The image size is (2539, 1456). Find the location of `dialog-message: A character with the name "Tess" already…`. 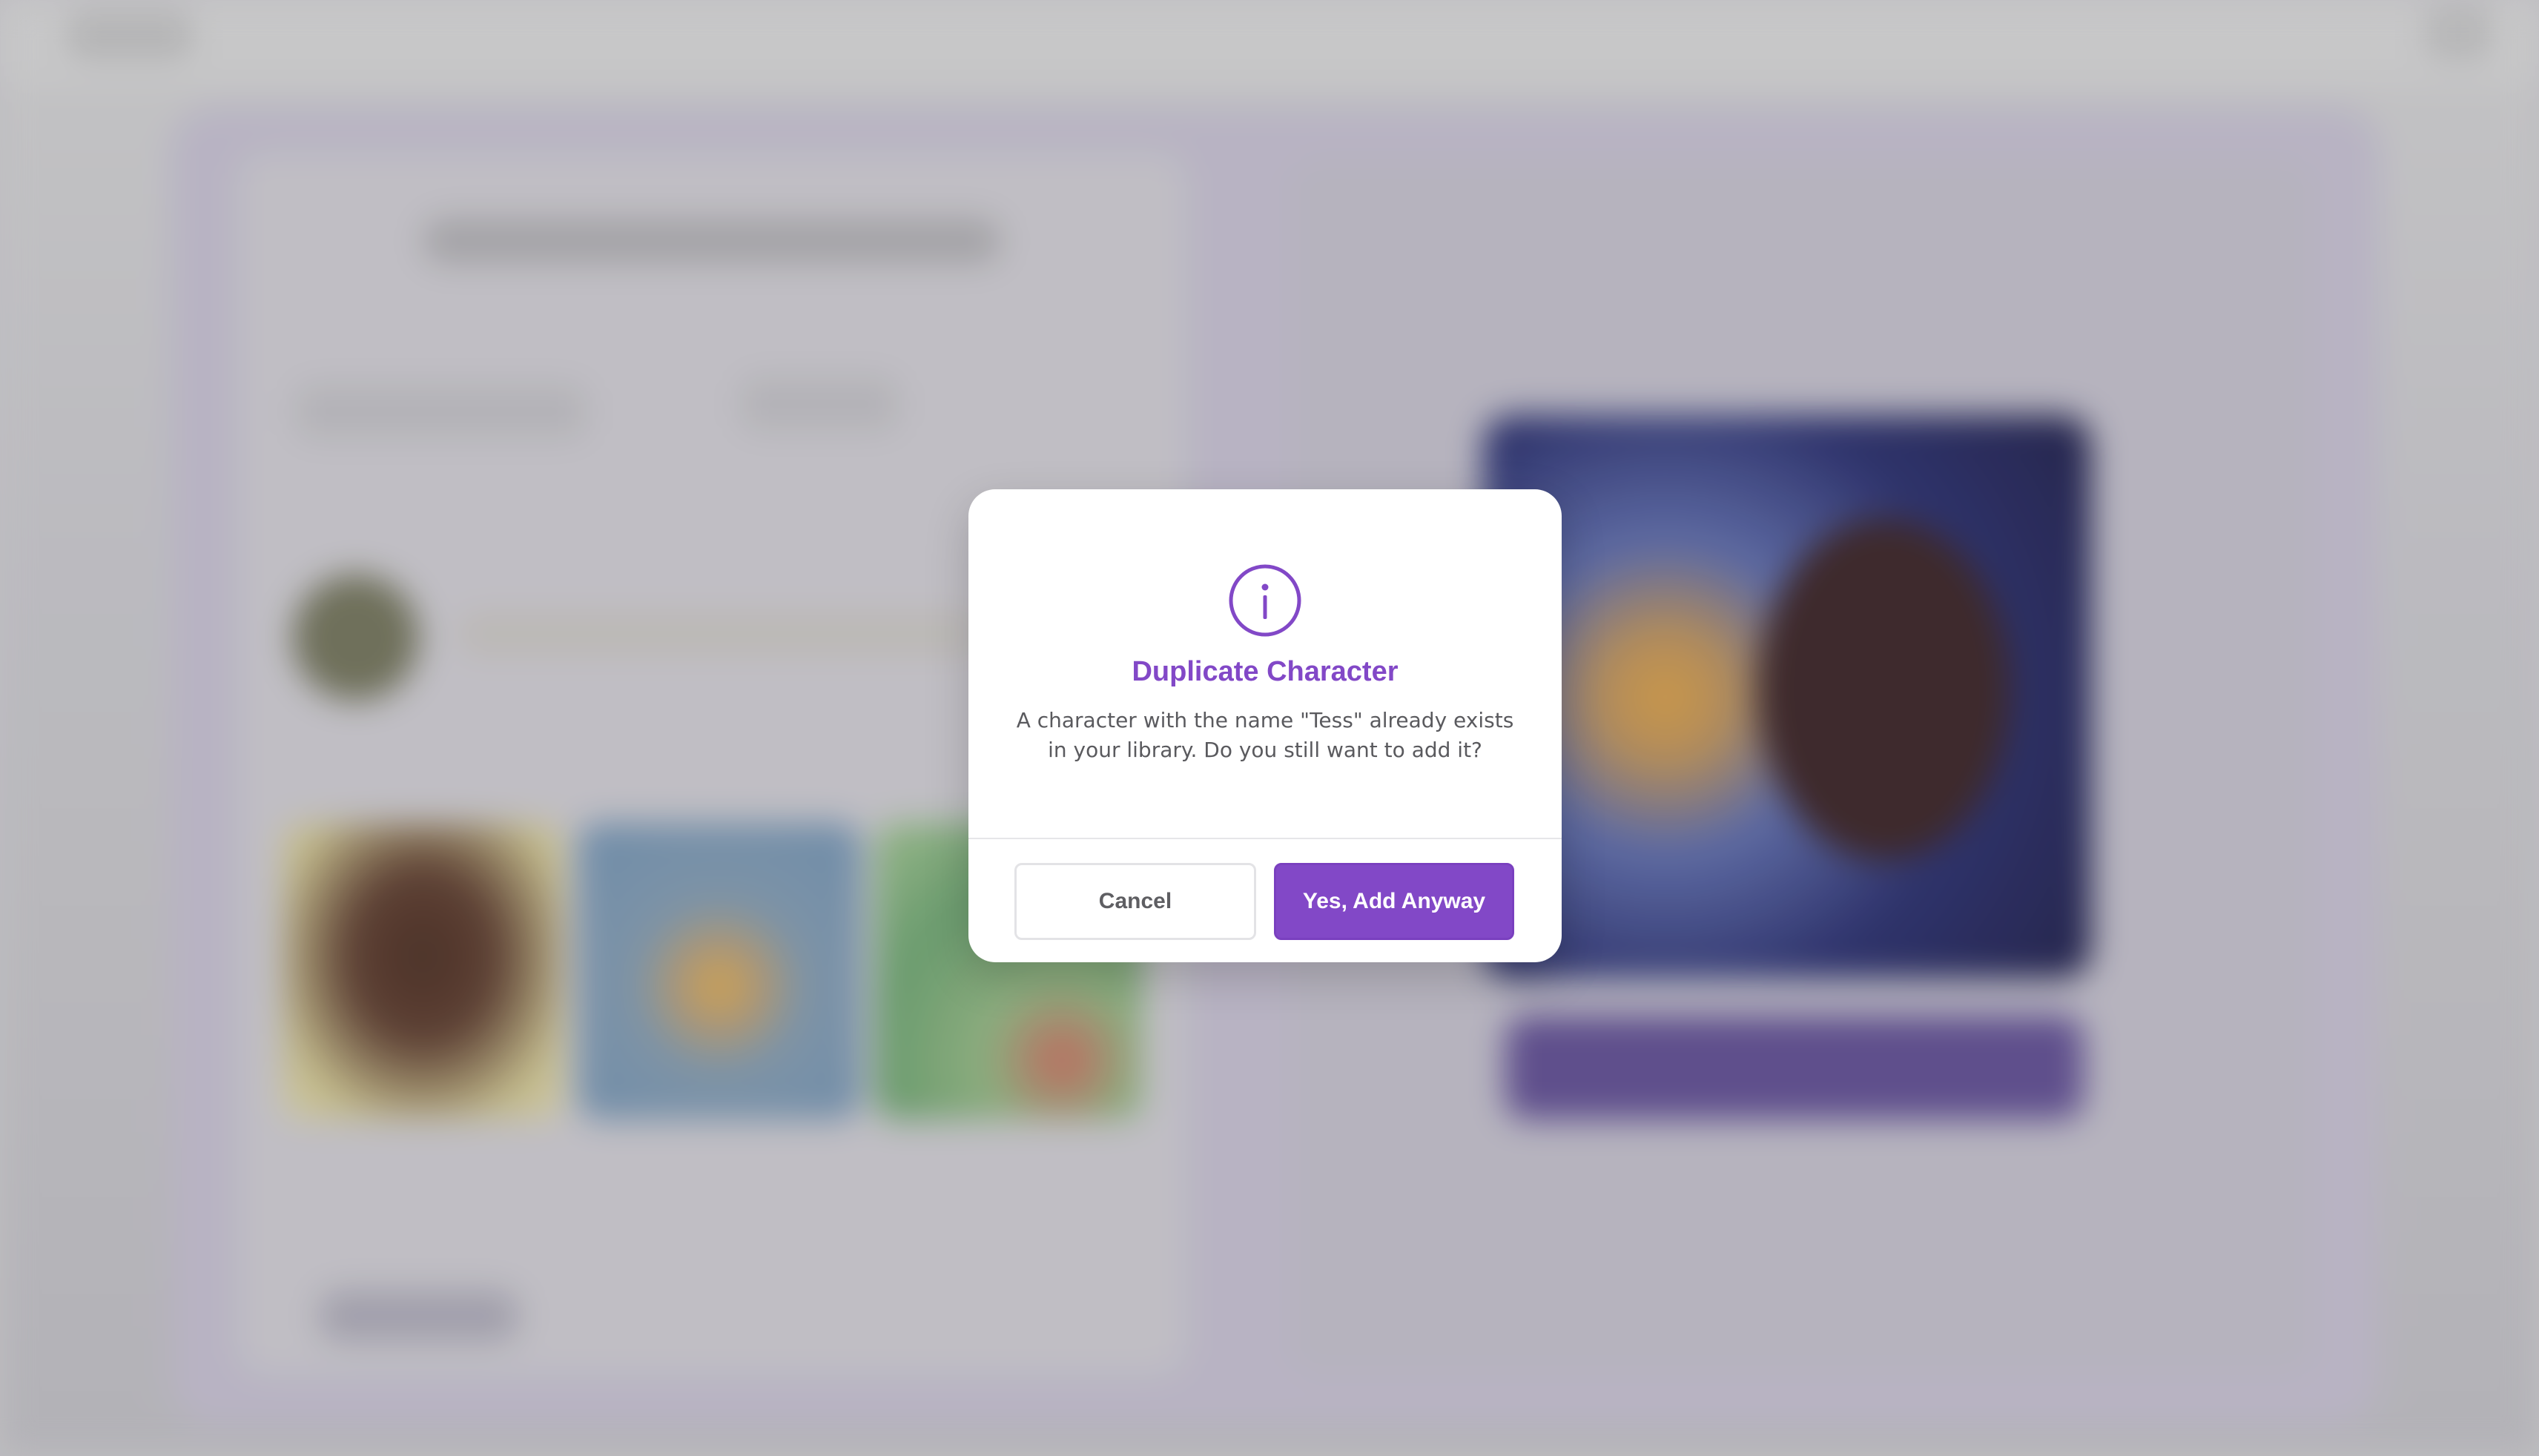

dialog-message: A character with the name "Tess" already… is located at coordinates (1265, 735).